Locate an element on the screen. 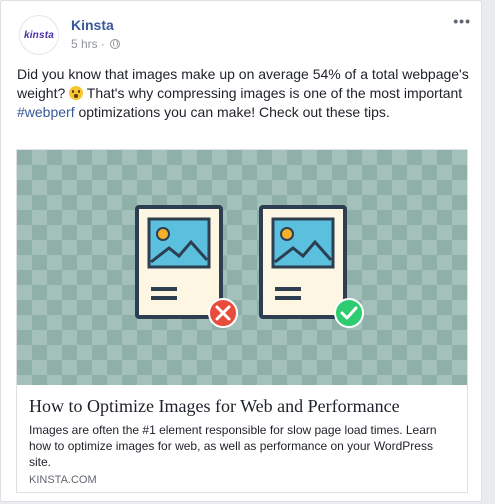  illustration is located at coordinates (249, 266).